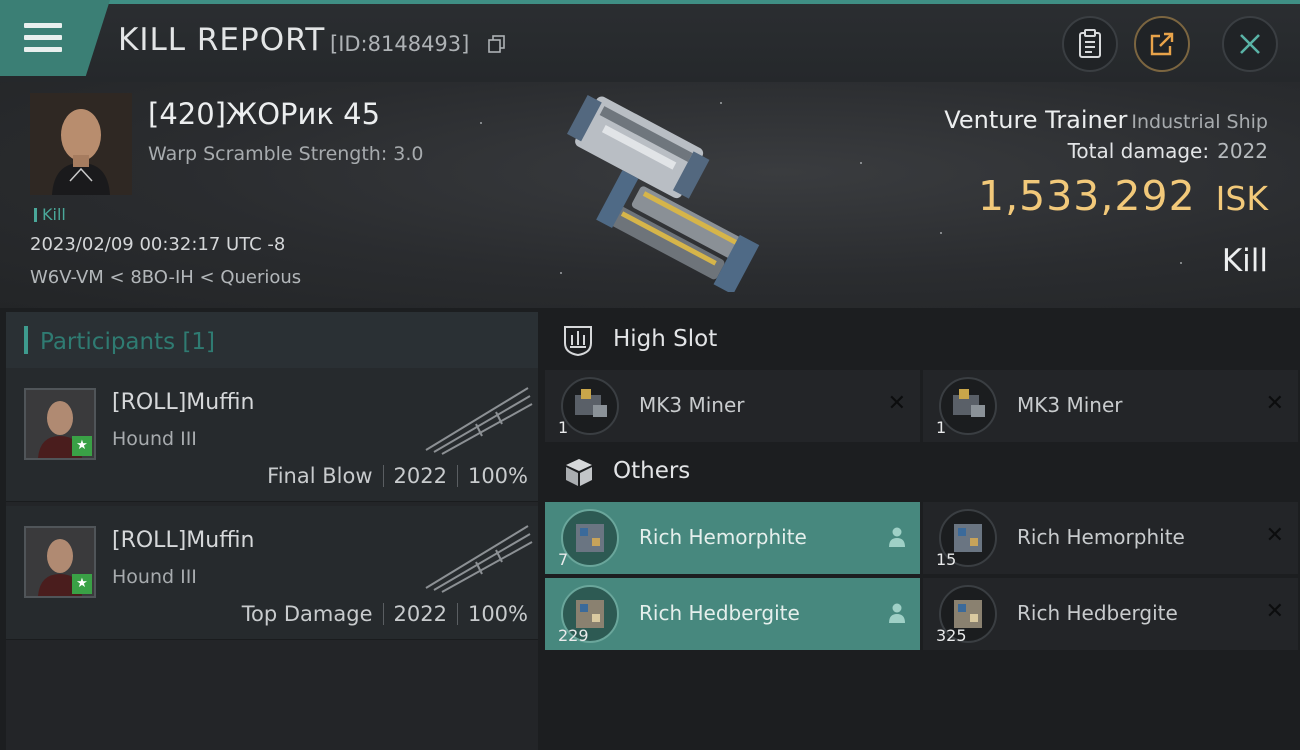 This screenshot has width=1300, height=750. I want to click on share-button, so click(1162, 44).